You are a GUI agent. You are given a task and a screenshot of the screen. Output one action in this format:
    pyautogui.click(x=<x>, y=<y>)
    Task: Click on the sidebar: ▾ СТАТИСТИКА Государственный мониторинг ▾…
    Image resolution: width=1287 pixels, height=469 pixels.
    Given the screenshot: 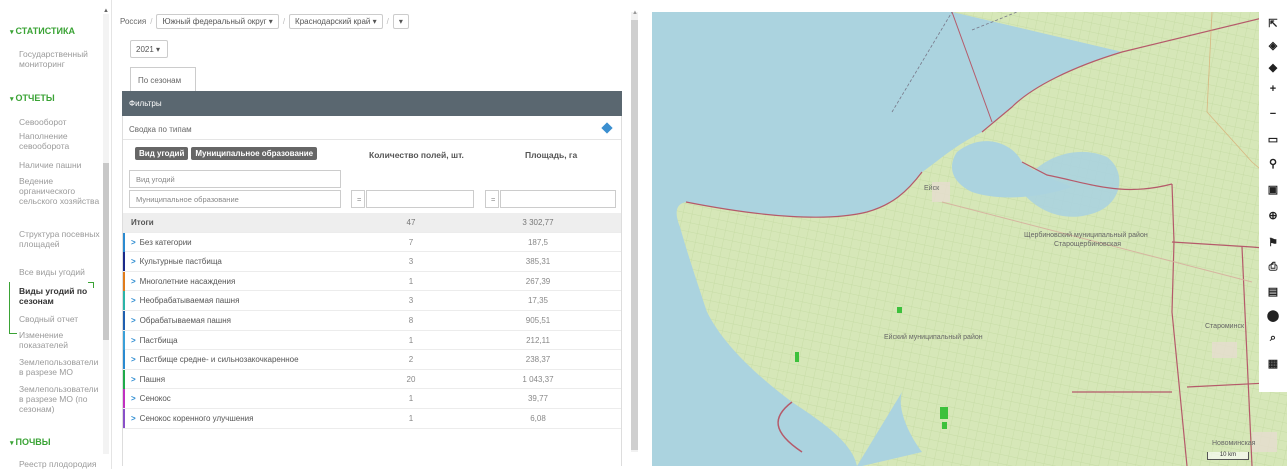 What is the action you would take?
    pyautogui.click(x=56, y=234)
    